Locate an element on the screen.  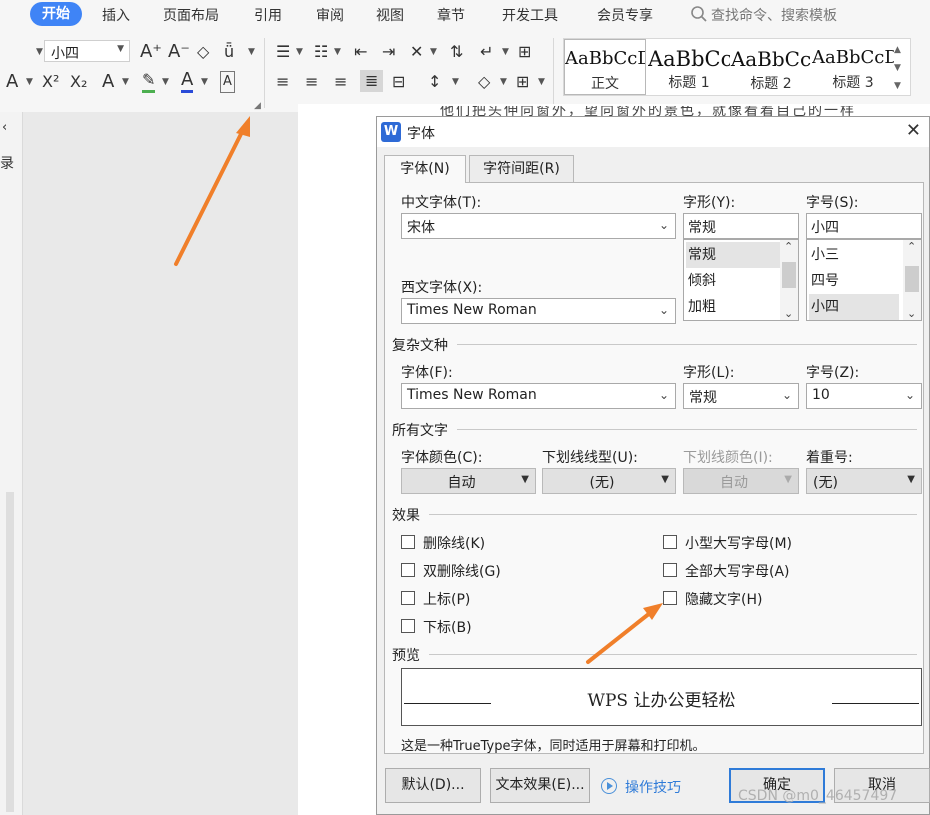
numbered-list-icon: ☷ is located at coordinates (321, 52).